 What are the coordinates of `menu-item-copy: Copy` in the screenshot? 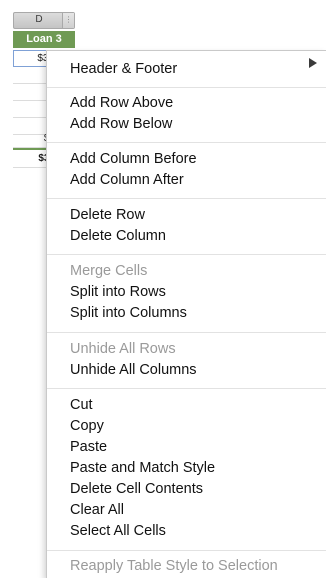 It's located at (87, 426).